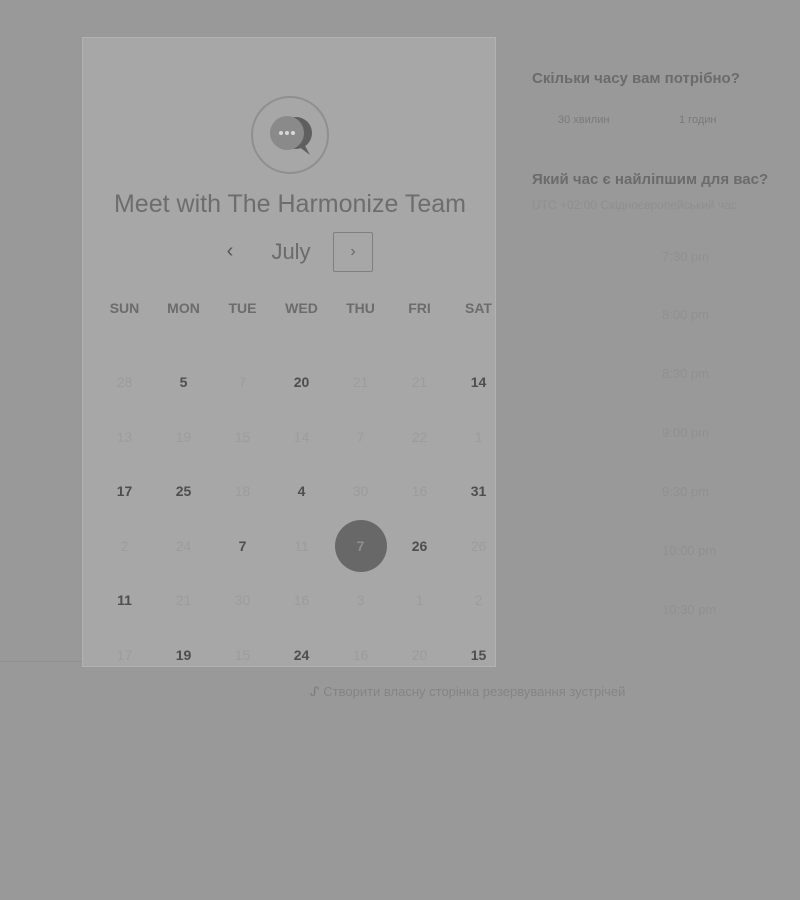 This screenshot has height=900, width=800. I want to click on calendar-day-number: 5, so click(183, 382).